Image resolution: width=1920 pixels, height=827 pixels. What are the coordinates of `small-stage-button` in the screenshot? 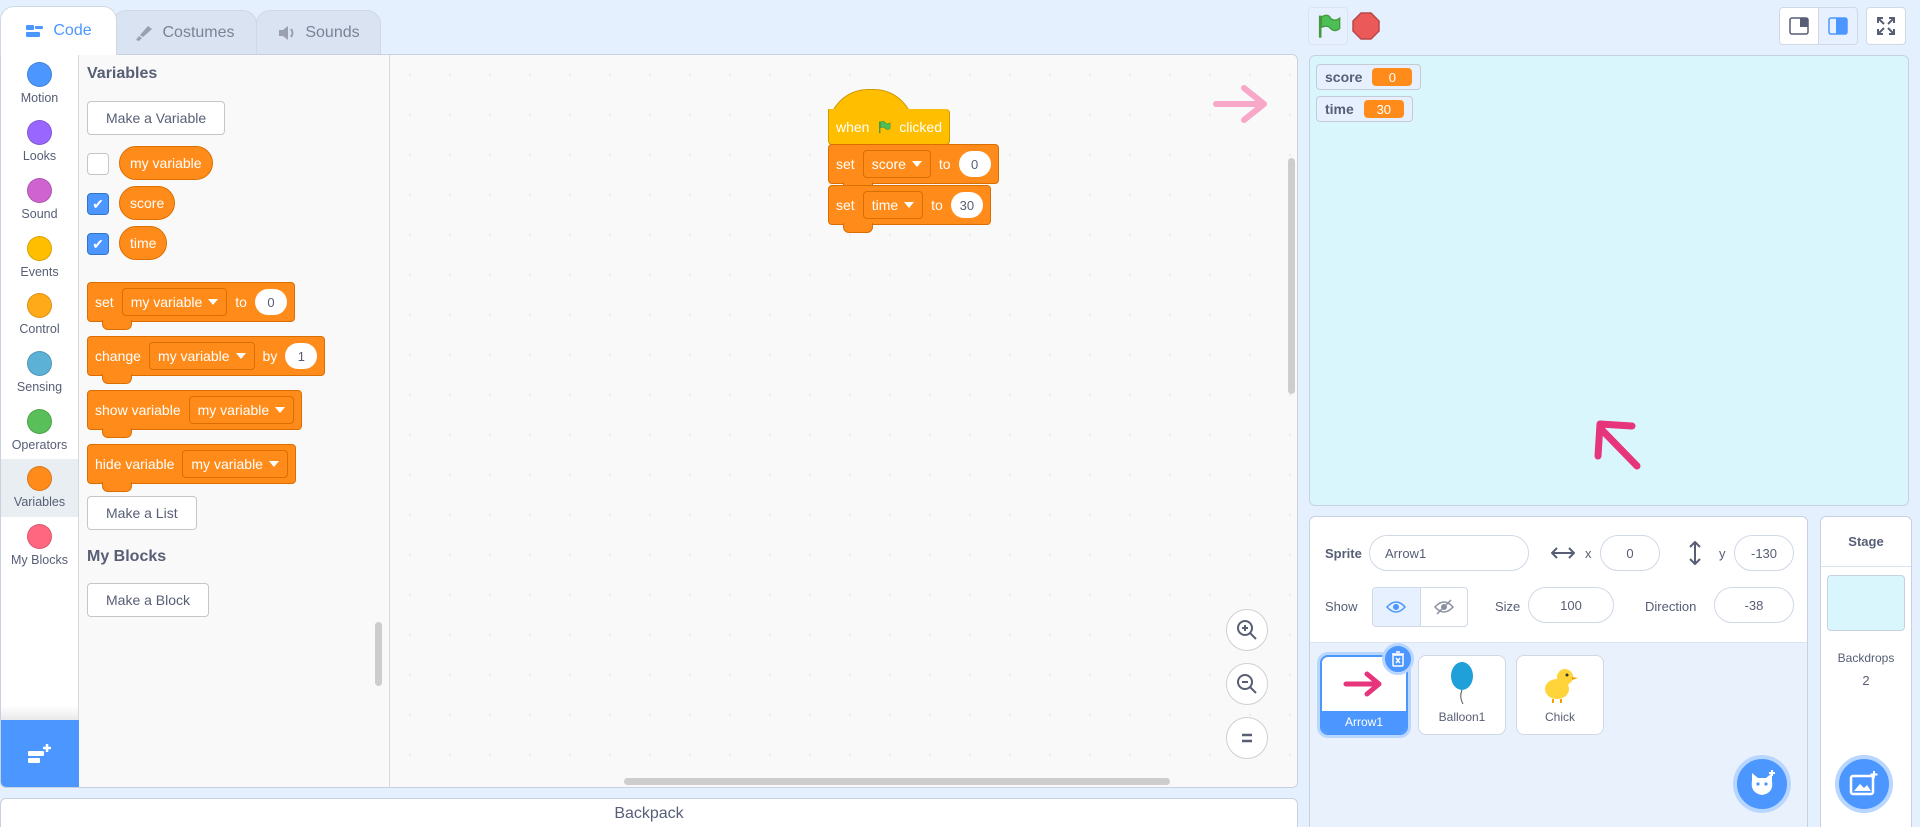 It's located at (1799, 26).